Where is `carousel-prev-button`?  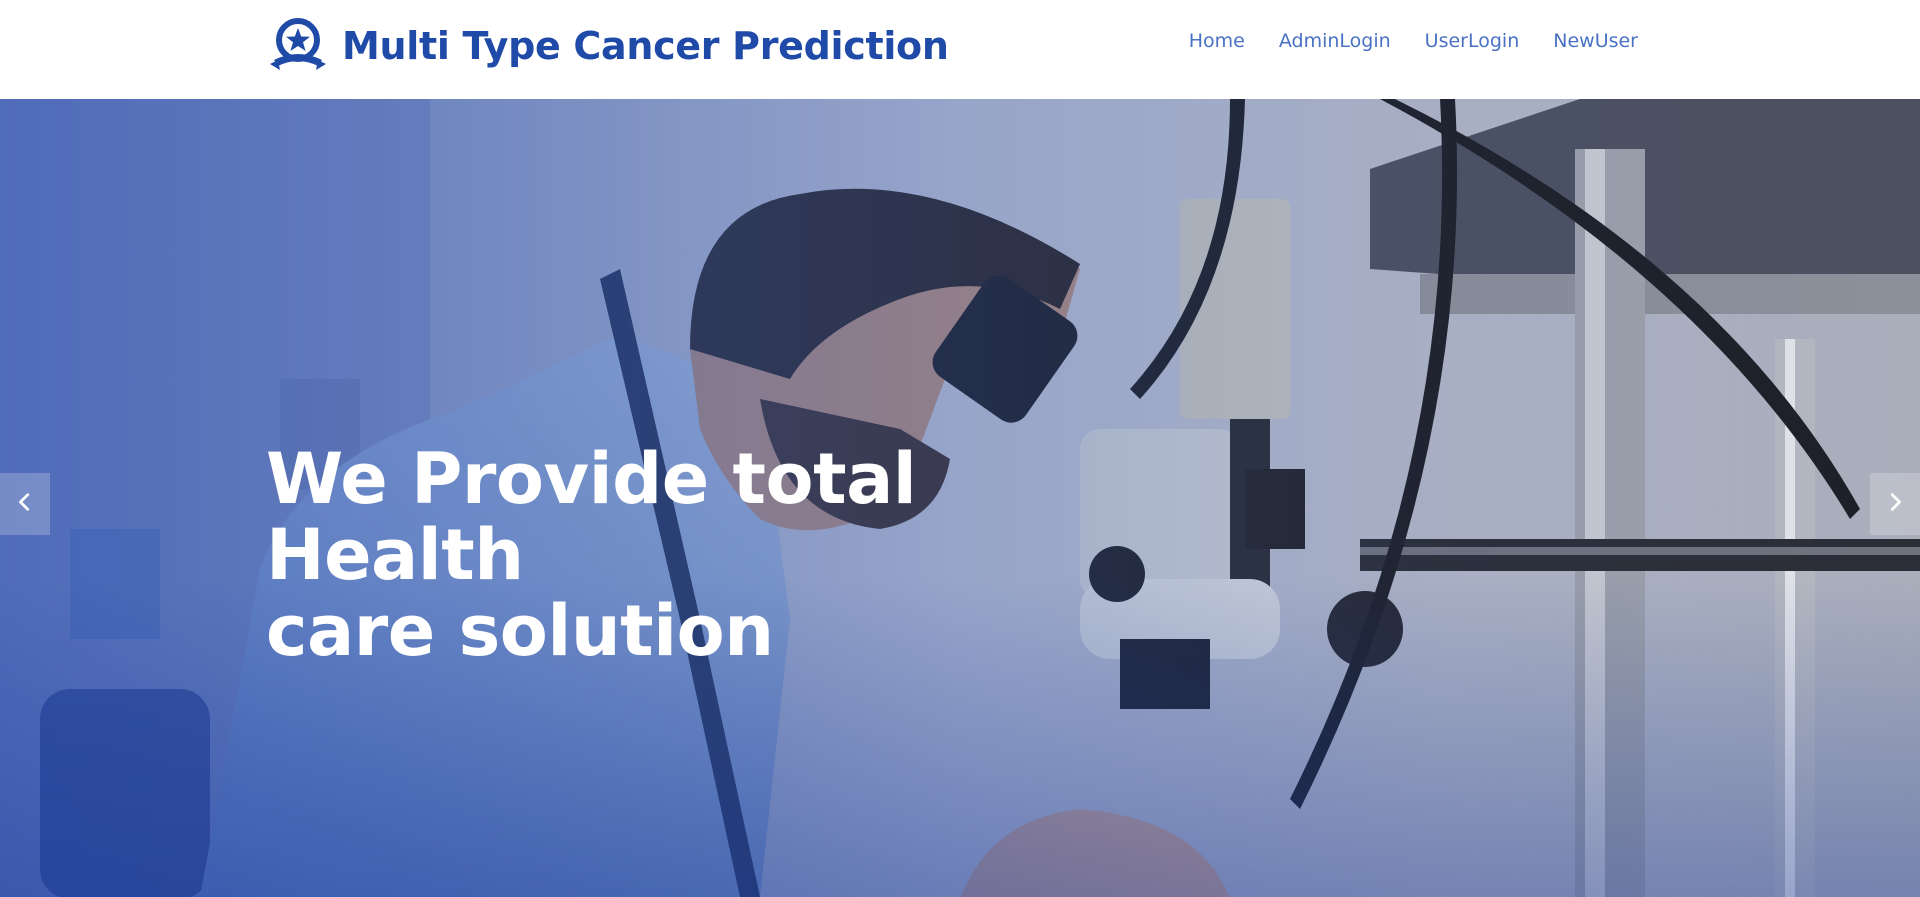
carousel-prev-button is located at coordinates (25, 504).